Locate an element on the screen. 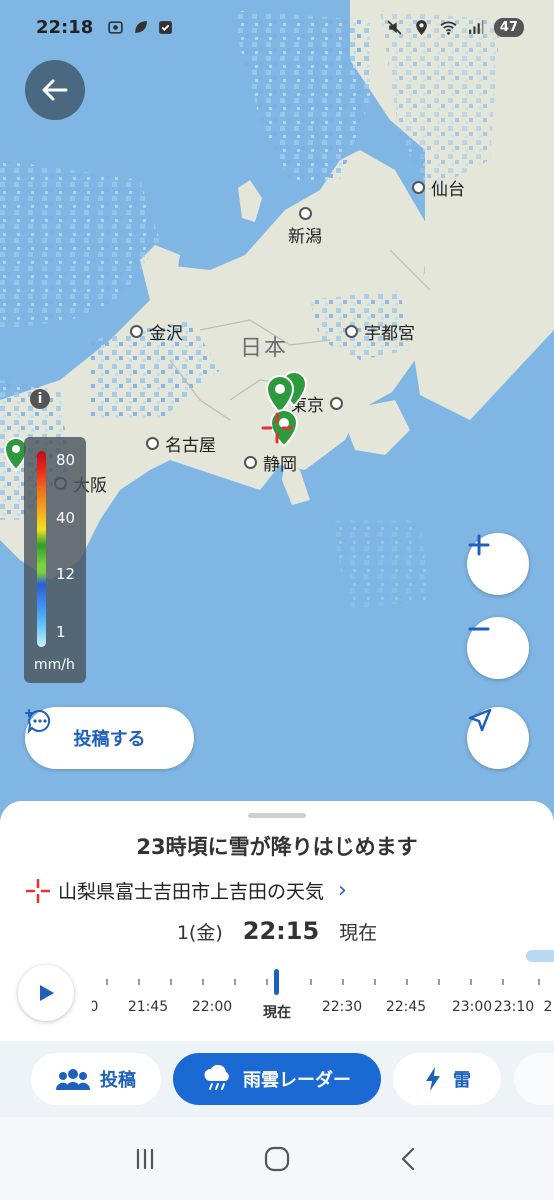 The image size is (554, 1200). timeline-label: 0 is located at coordinates (95, 1007).